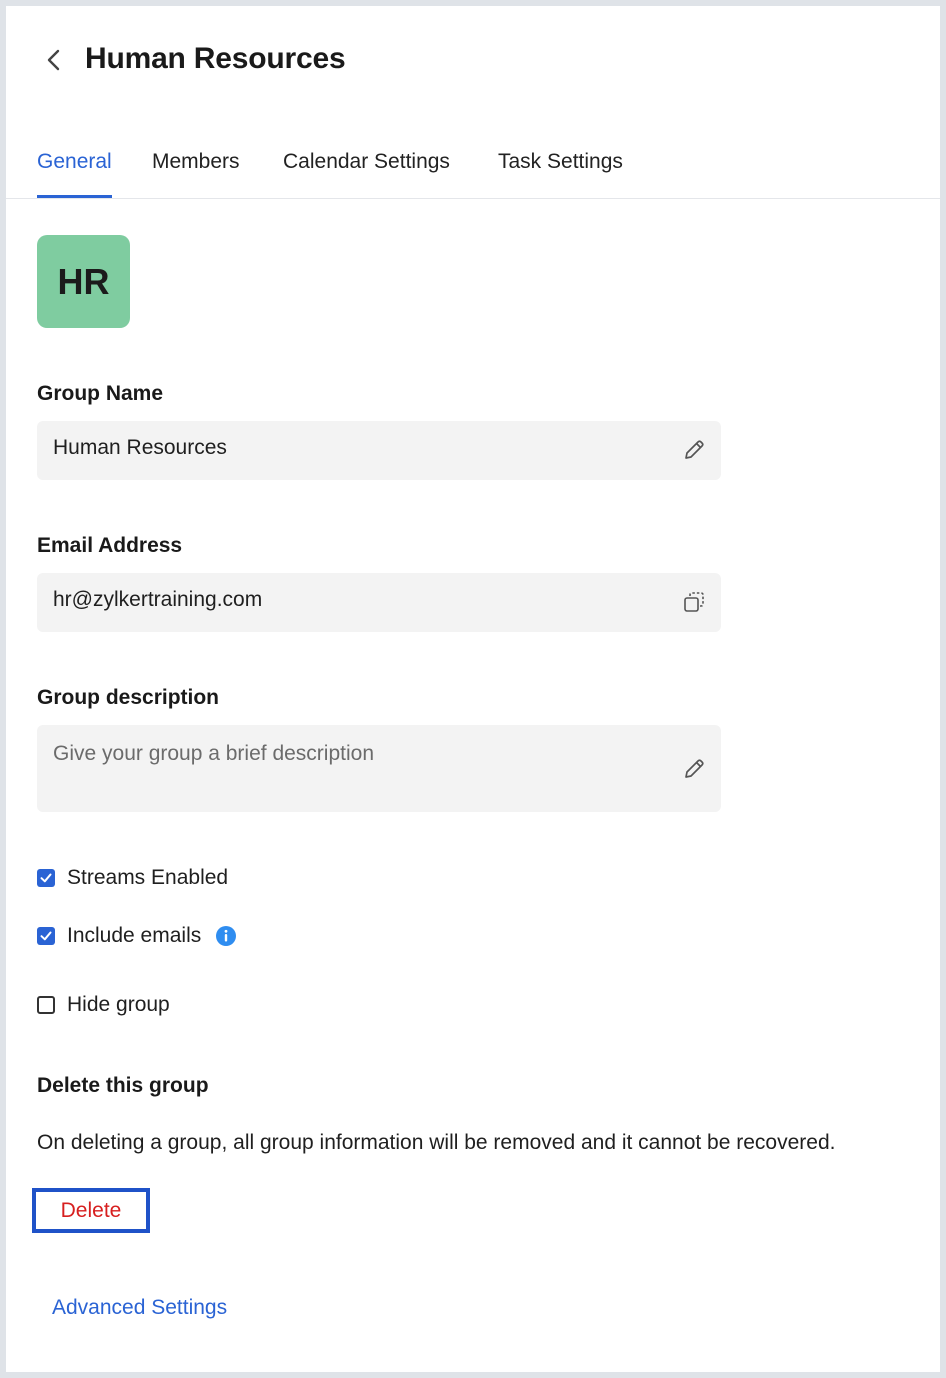 Image resolution: width=946 pixels, height=1378 pixels. Describe the element at coordinates (83, 281) in the screenshot. I see `group-avatar: HR` at that location.